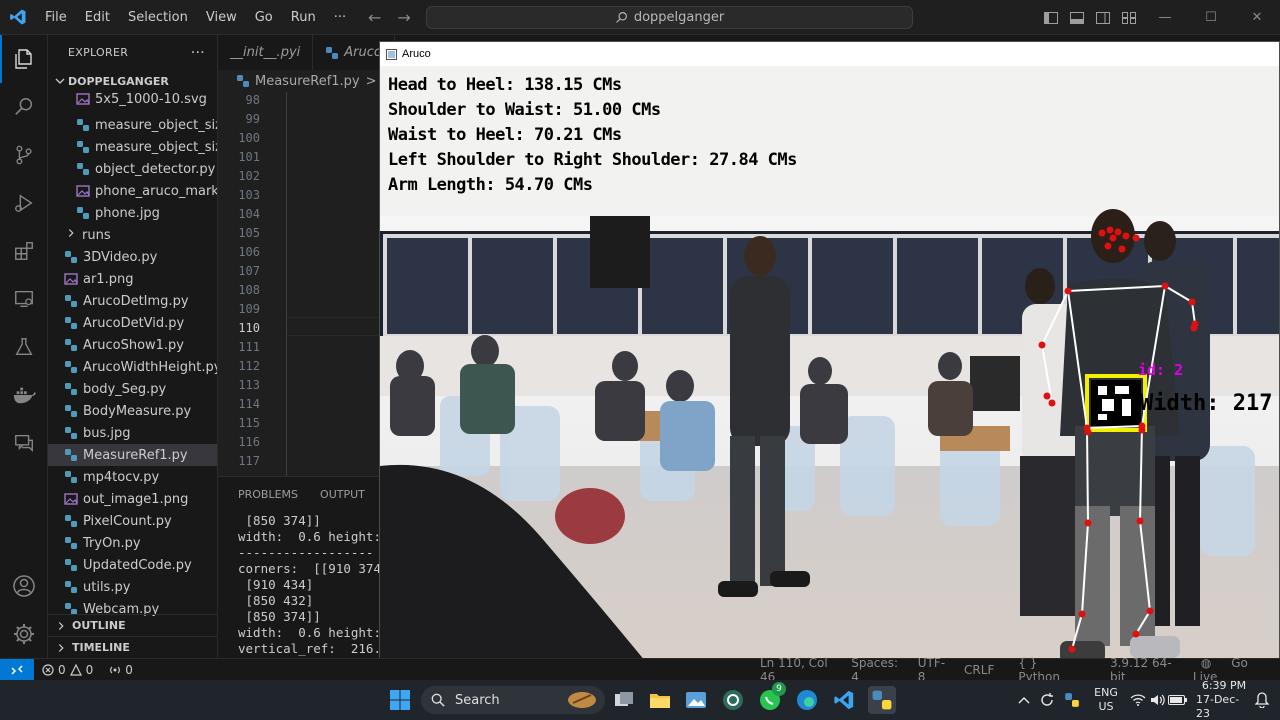 The image size is (1280, 720). I want to click on breadcrumb-file: MeasureRef1.py, so click(307, 81).